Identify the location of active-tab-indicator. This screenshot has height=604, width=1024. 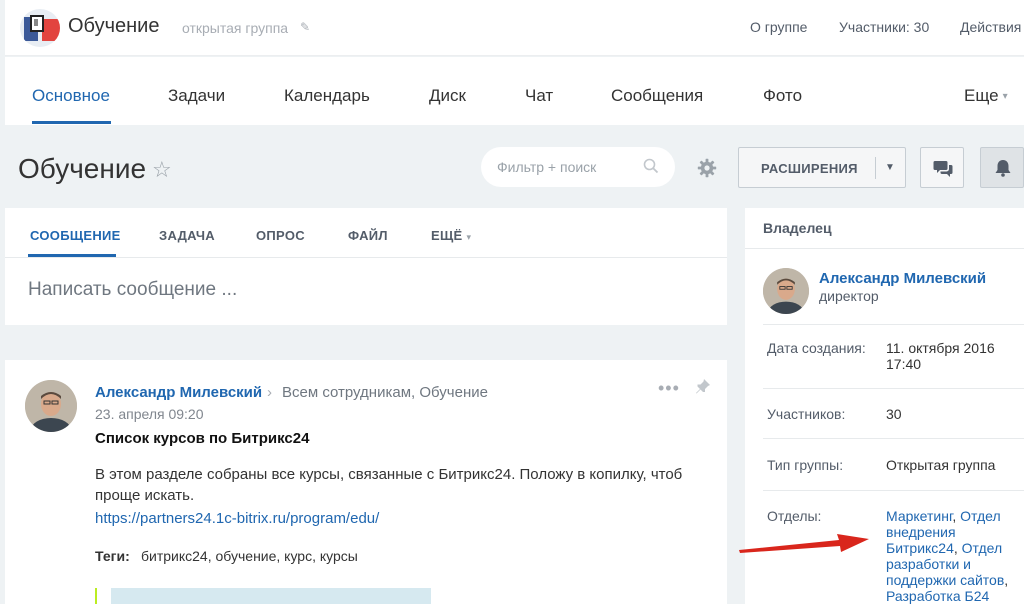
(71, 122).